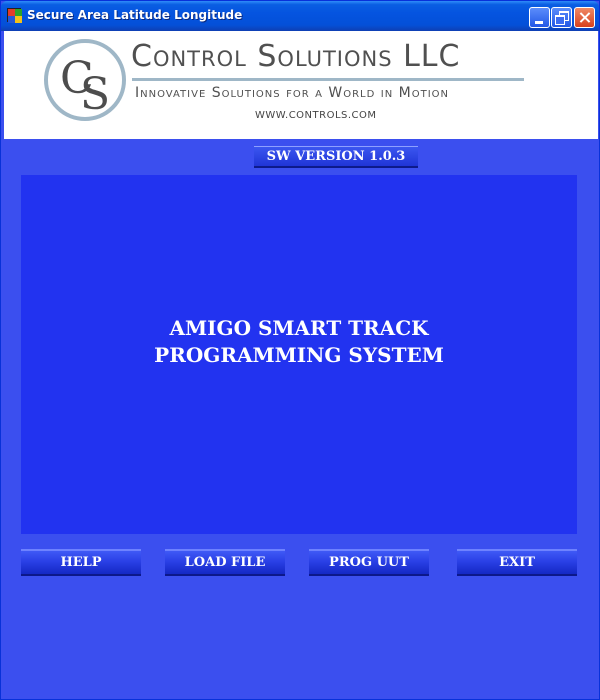 This screenshot has width=600, height=700. Describe the element at coordinates (296, 56) in the screenshot. I see `company-name: Control Solutions LLC` at that location.